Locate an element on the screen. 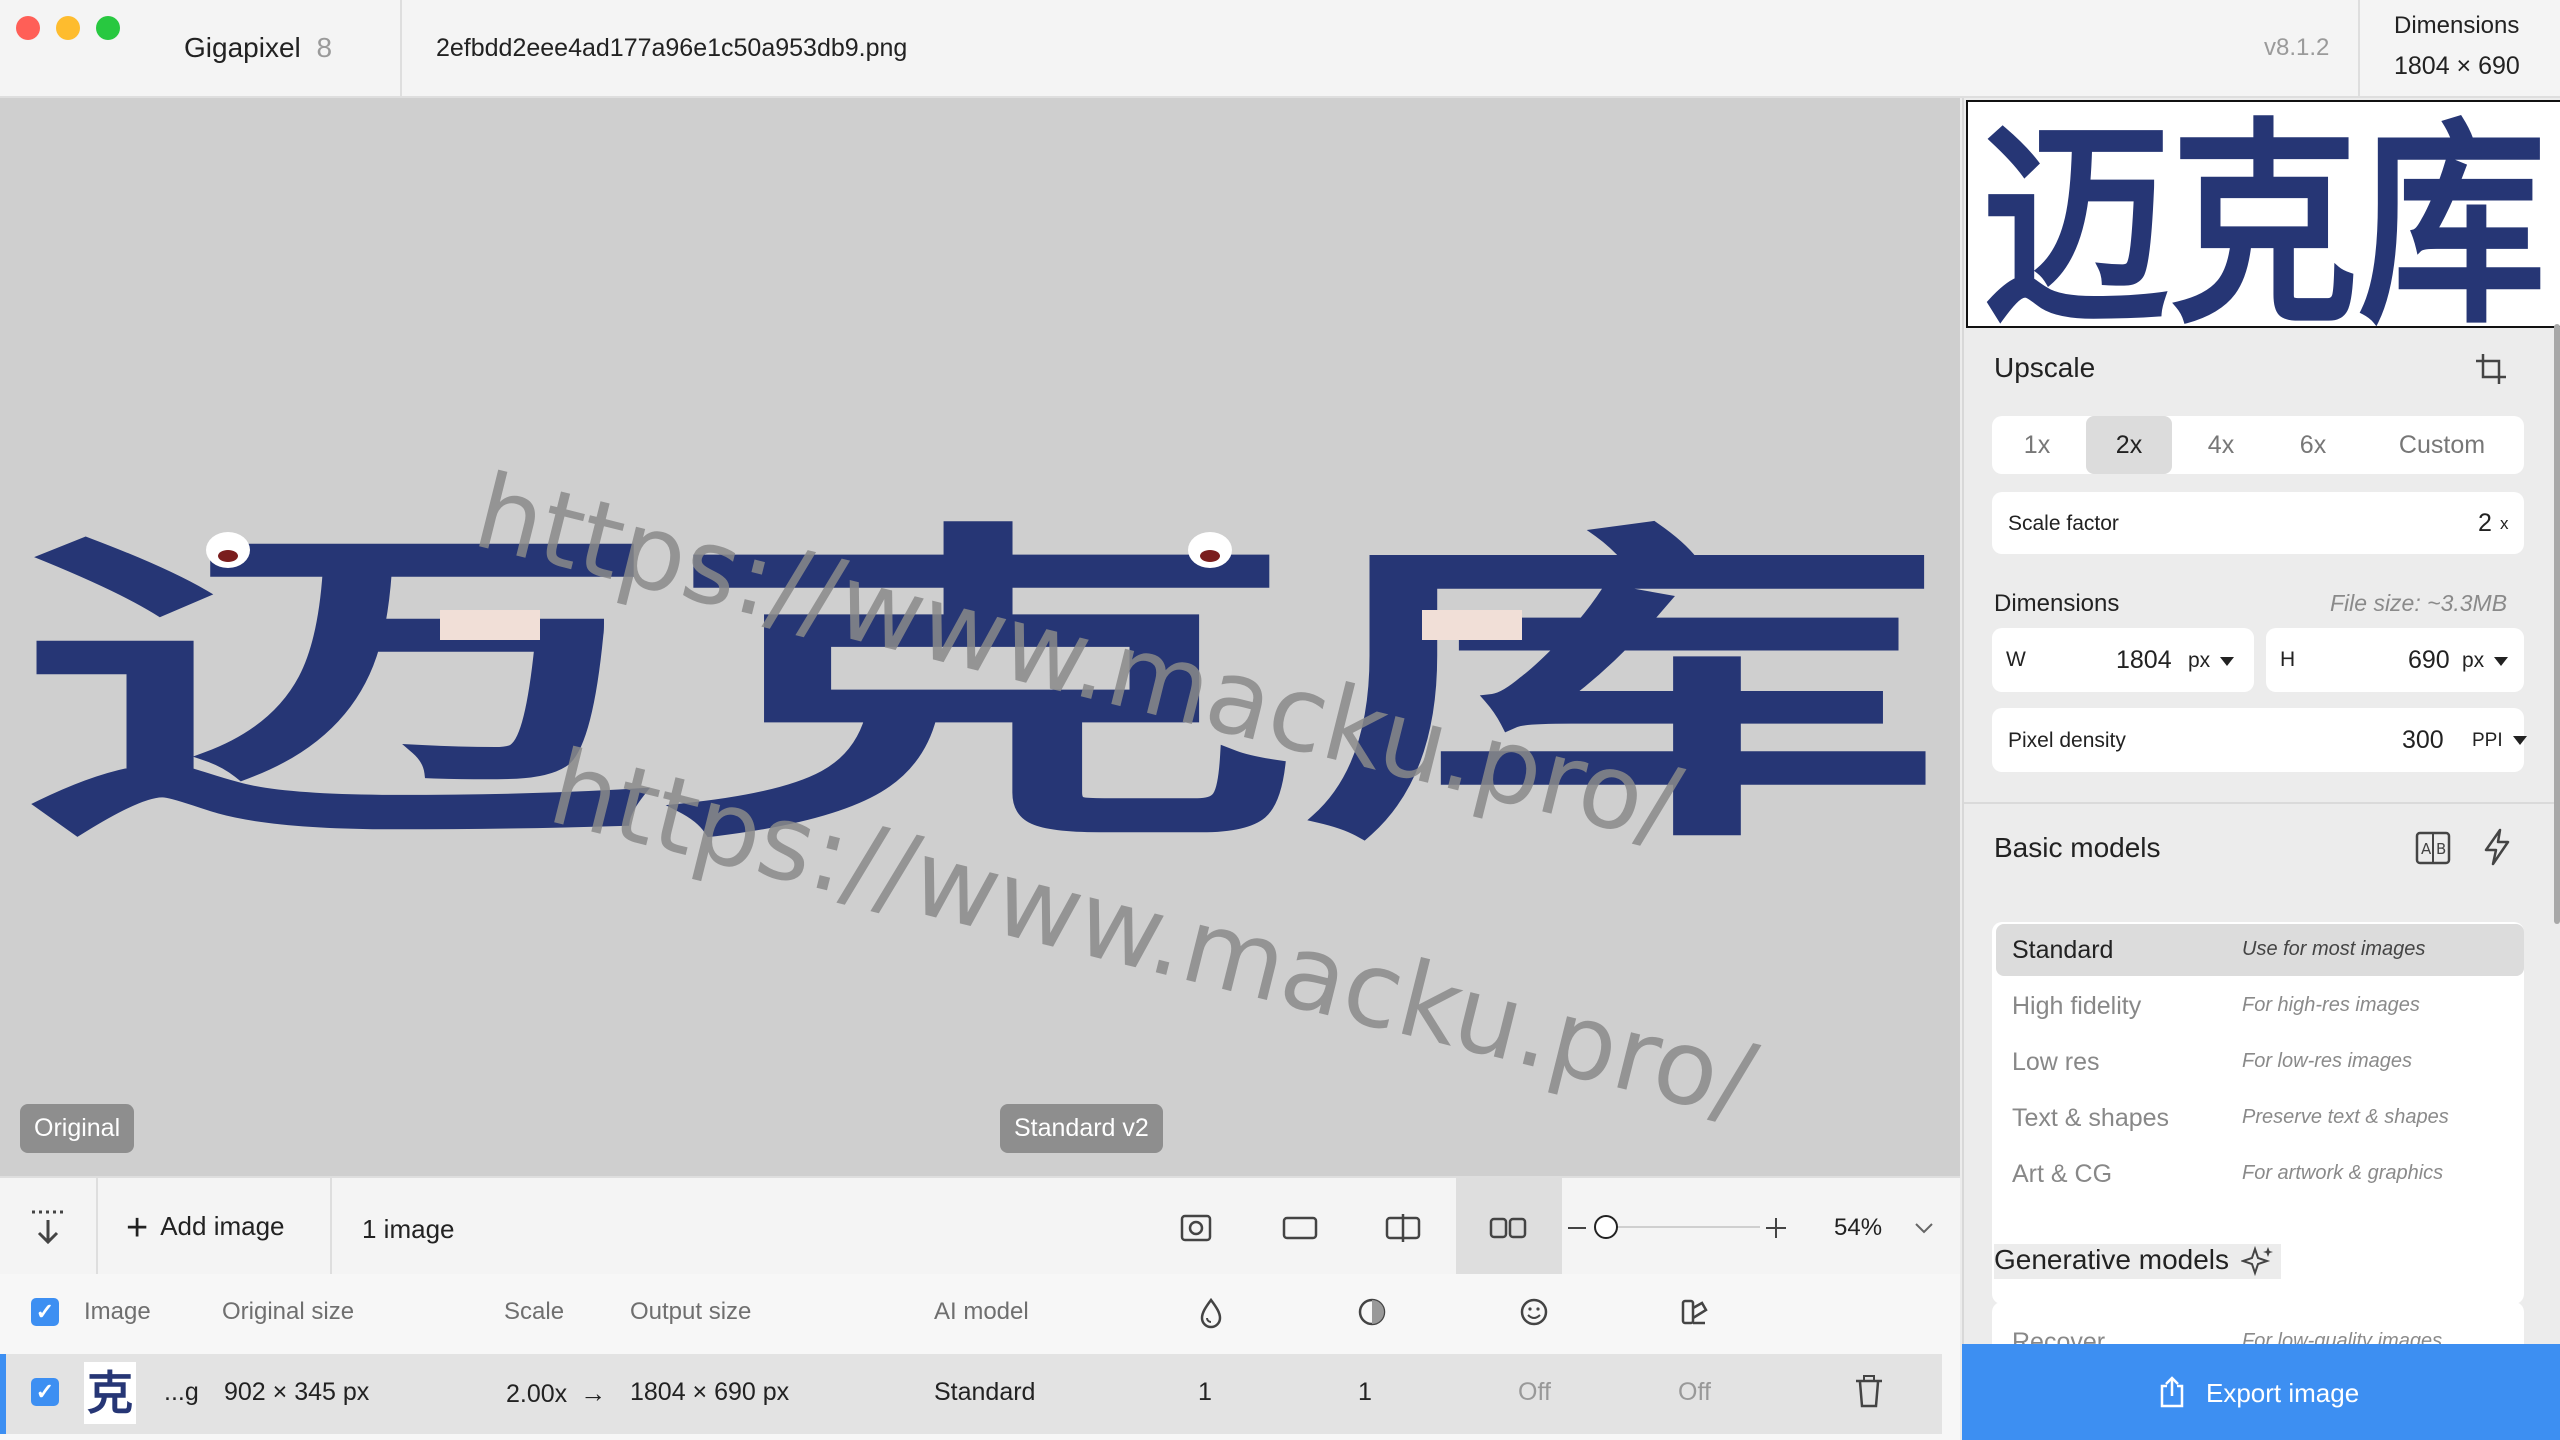 This screenshot has height=1440, width=2560. share-icon is located at coordinates (2172, 1392).